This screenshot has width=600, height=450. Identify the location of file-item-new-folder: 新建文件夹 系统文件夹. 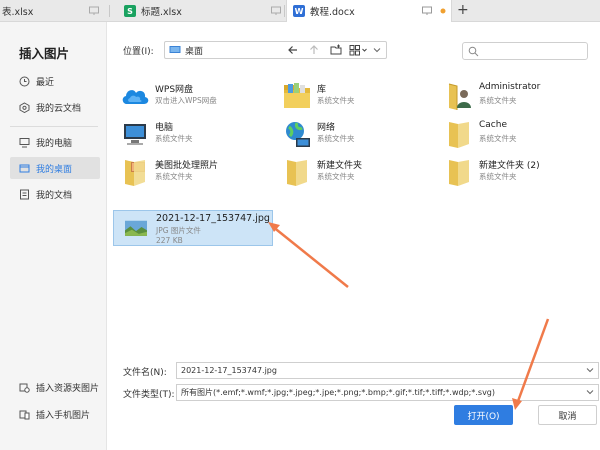
(352, 172).